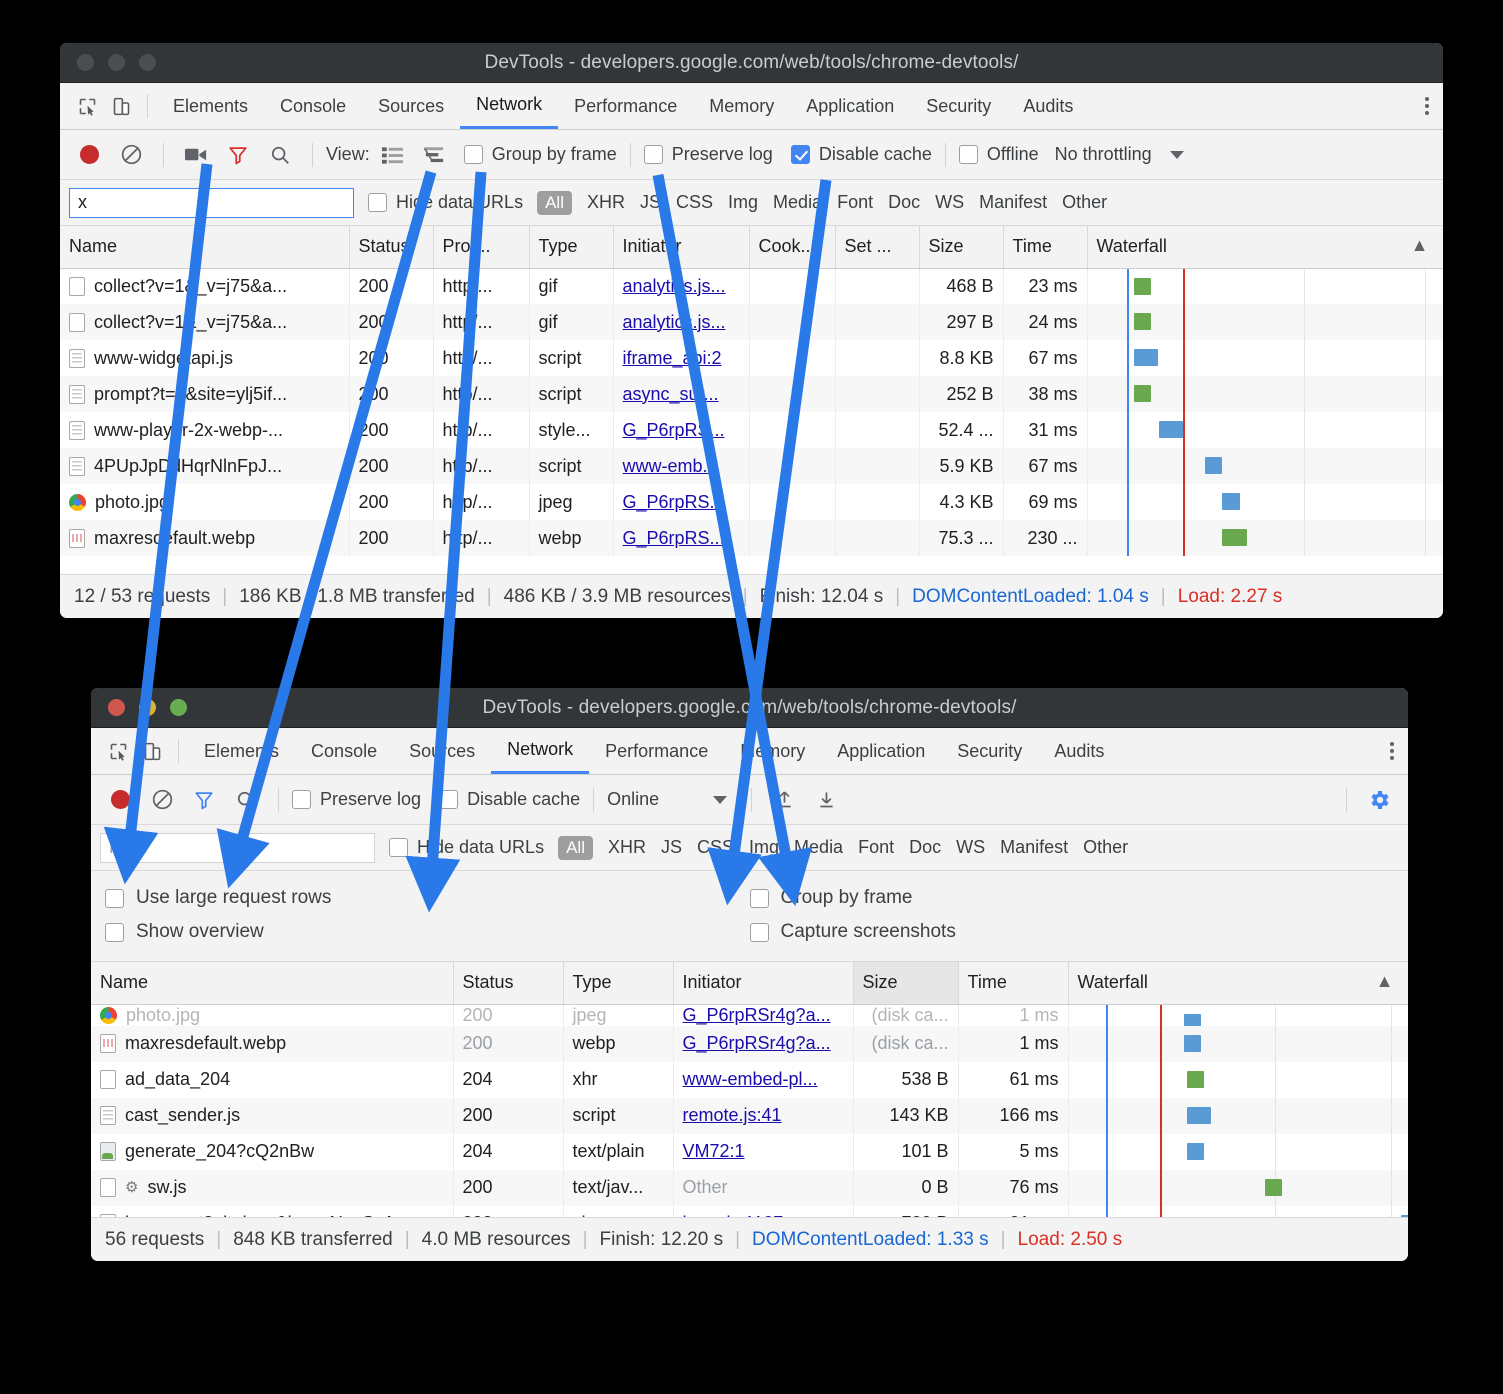 The image size is (1503, 1394). Describe the element at coordinates (139, 707) in the screenshot. I see `window-controls-bottom` at that location.